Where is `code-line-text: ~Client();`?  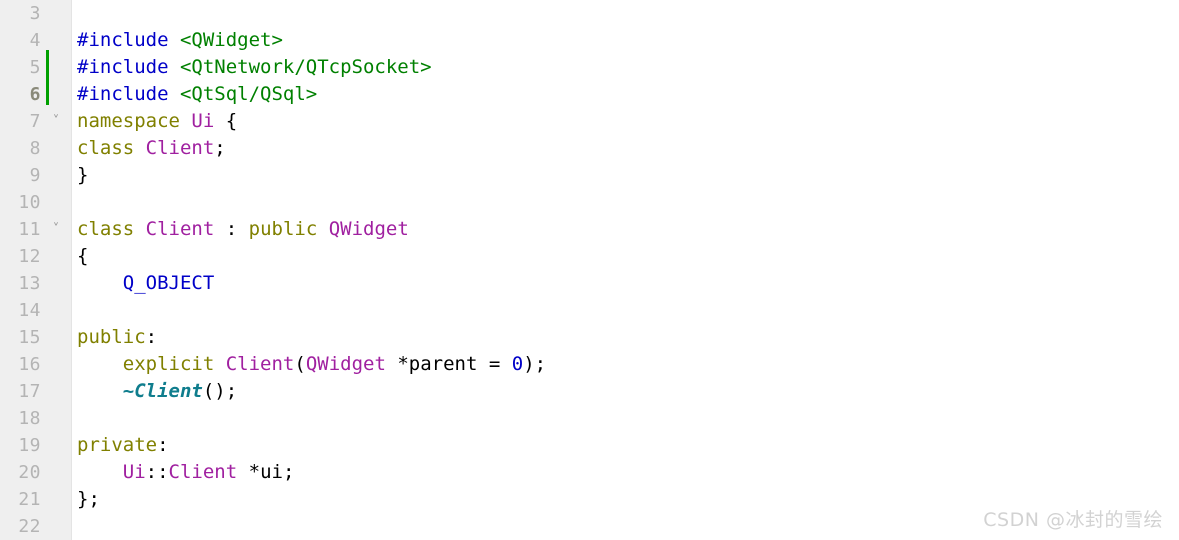
code-line-text: ~Client(); is located at coordinates (157, 391).